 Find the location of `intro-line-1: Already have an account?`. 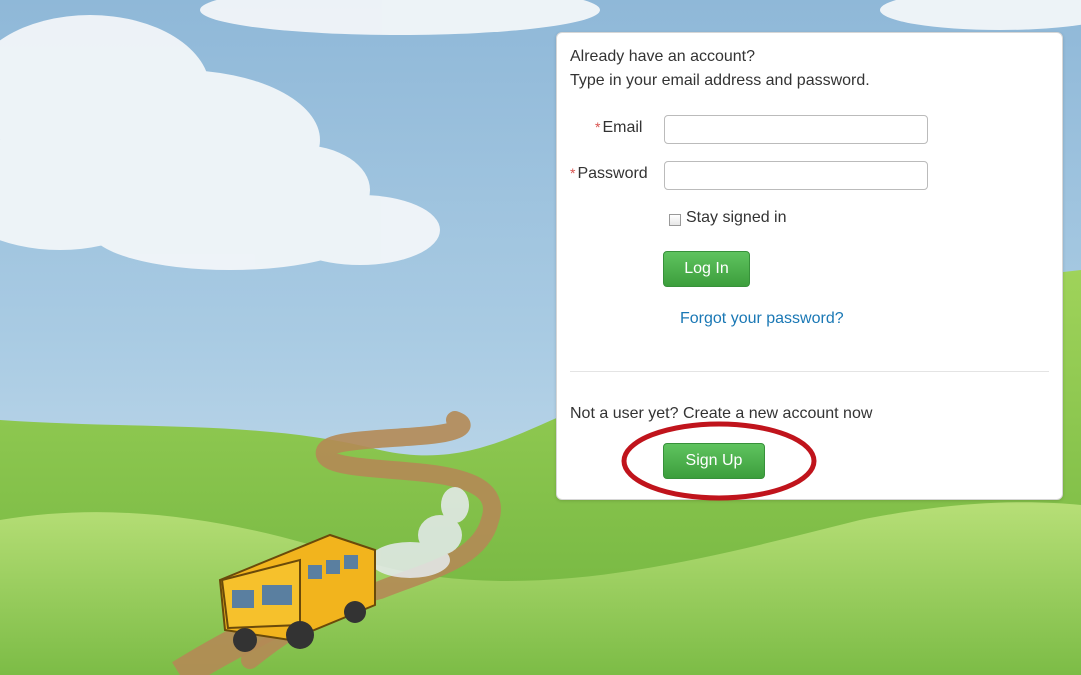

intro-line-1: Already have an account? is located at coordinates (663, 56).